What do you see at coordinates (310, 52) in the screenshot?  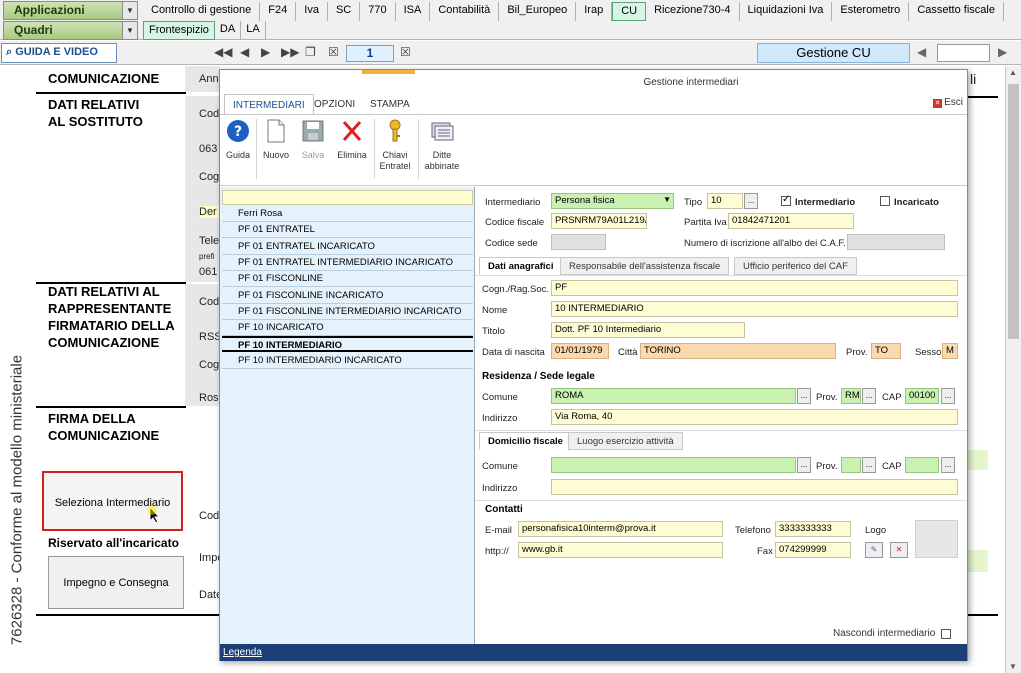 I see `copy-page-icon: ❐` at bounding box center [310, 52].